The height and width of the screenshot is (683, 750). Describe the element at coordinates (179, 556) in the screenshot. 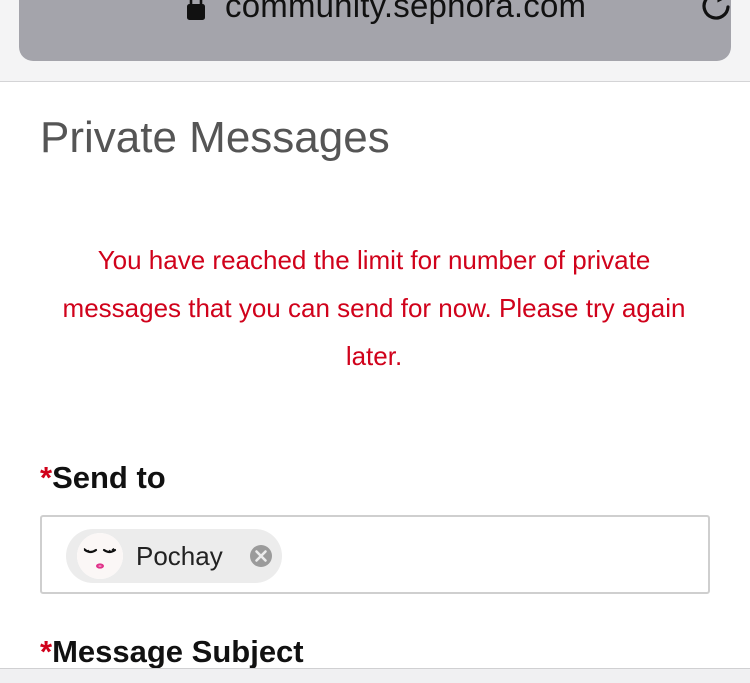

I see `recipient-name: Pochay` at that location.